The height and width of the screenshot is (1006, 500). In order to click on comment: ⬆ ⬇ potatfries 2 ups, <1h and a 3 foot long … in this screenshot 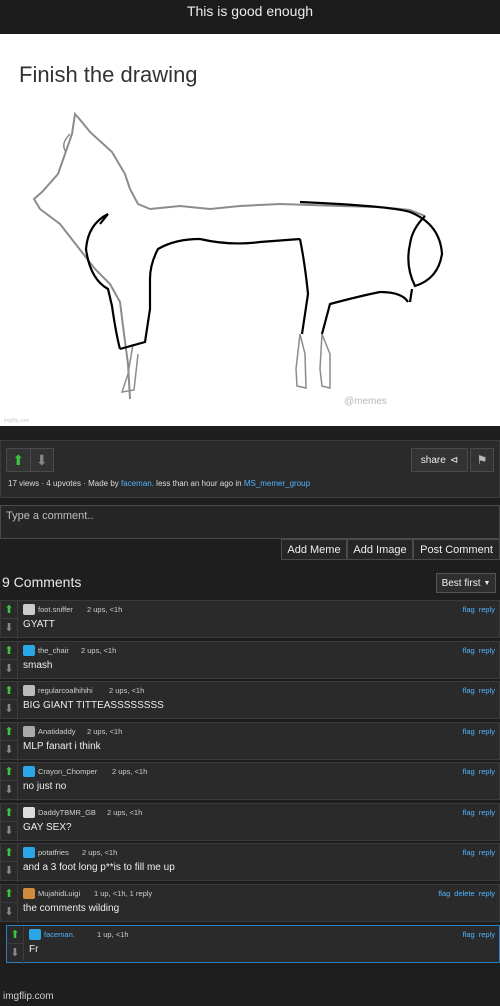, I will do `click(250, 862)`.